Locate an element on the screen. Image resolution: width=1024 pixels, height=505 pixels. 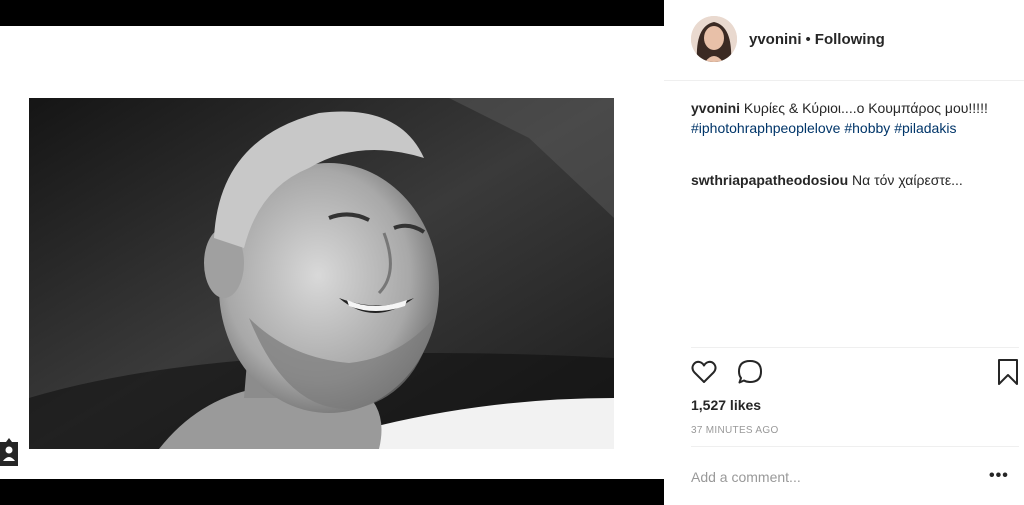
avatar is located at coordinates (714, 39).